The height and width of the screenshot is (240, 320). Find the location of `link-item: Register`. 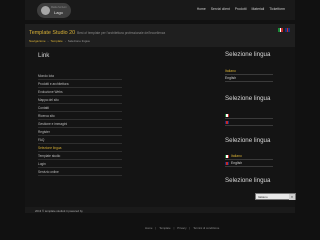

link-item: Register is located at coordinates (80, 132).